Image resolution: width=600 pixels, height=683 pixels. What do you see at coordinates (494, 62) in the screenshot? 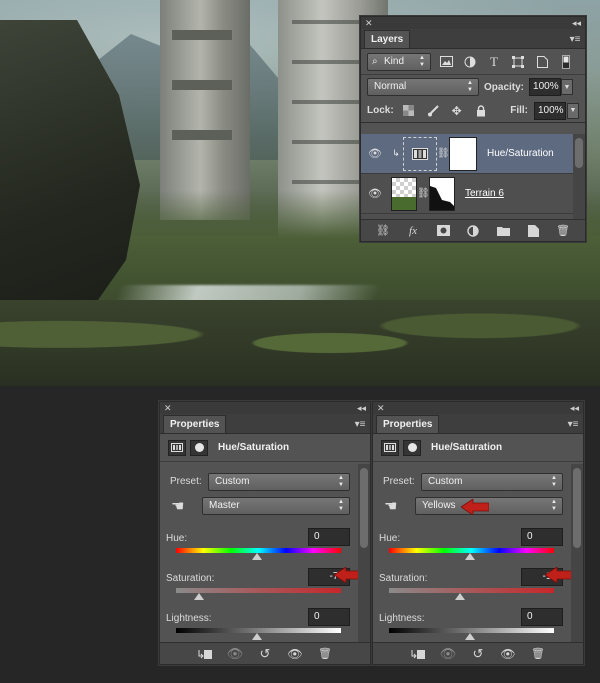
I see `type-filter-icon: T` at bounding box center [494, 62].